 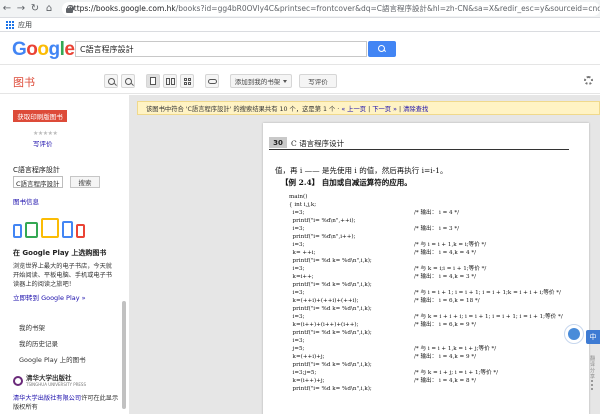 I want to click on go-to-google-play-link: 立即转到 Google Play », so click(x=49, y=297).